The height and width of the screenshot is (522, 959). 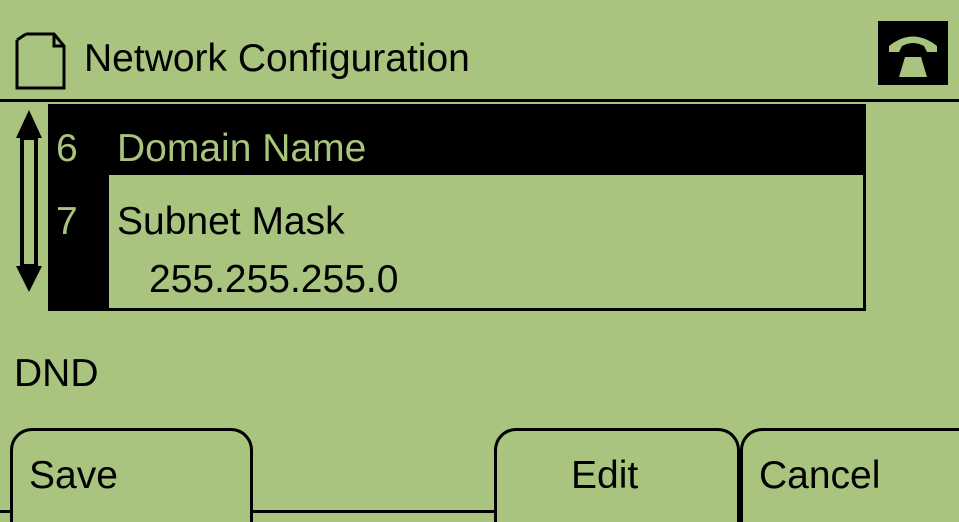 I want to click on dnd-status: DND, so click(x=56, y=373).